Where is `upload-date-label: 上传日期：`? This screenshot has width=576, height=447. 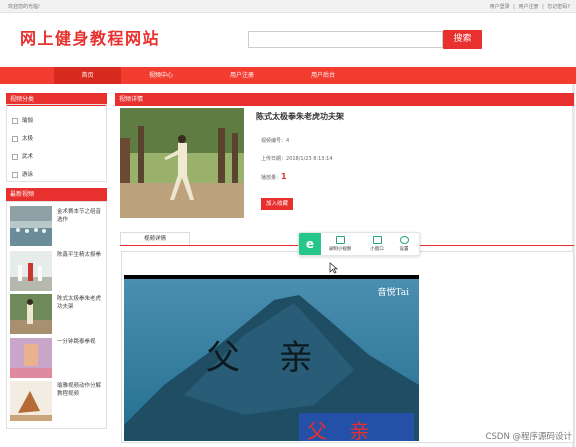
upload-date-label: 上传日期： is located at coordinates (274, 159).